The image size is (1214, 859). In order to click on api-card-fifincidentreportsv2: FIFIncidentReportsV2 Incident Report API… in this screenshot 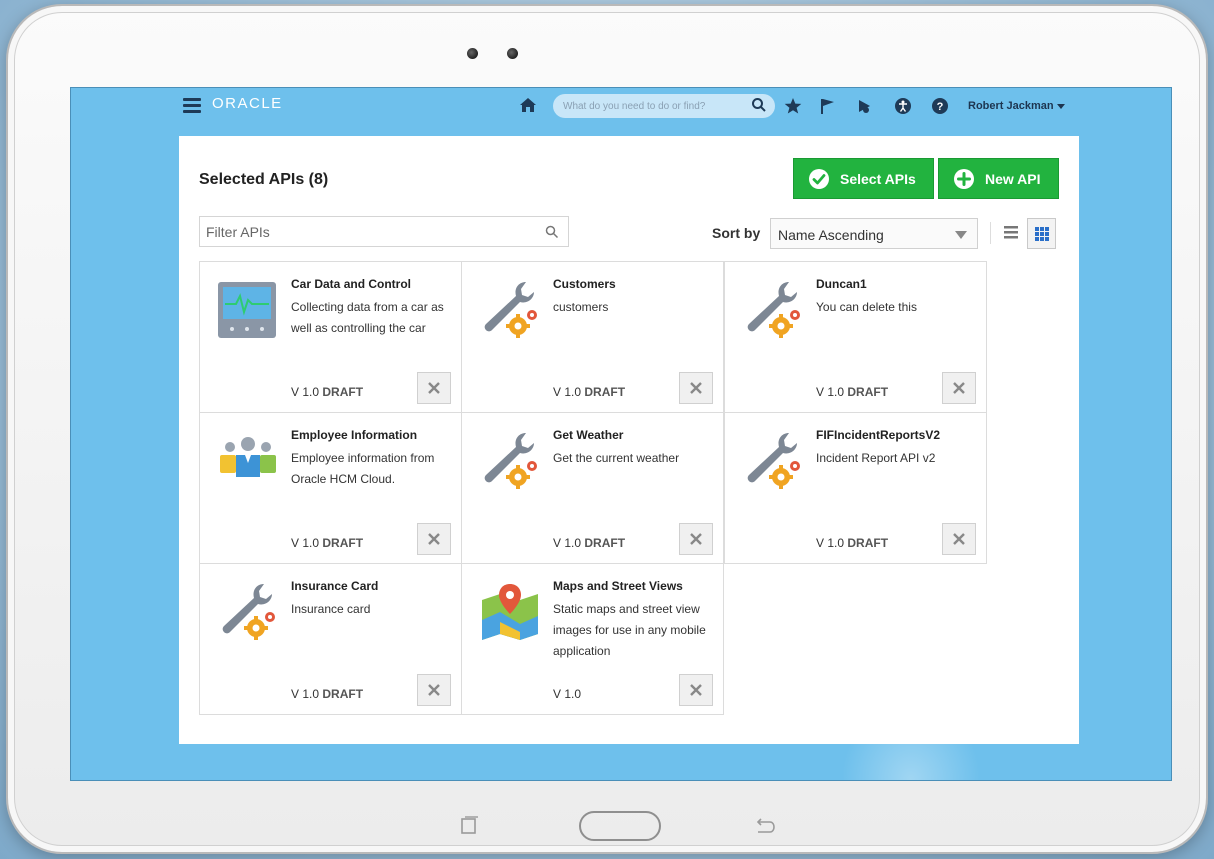, I will do `click(855, 488)`.